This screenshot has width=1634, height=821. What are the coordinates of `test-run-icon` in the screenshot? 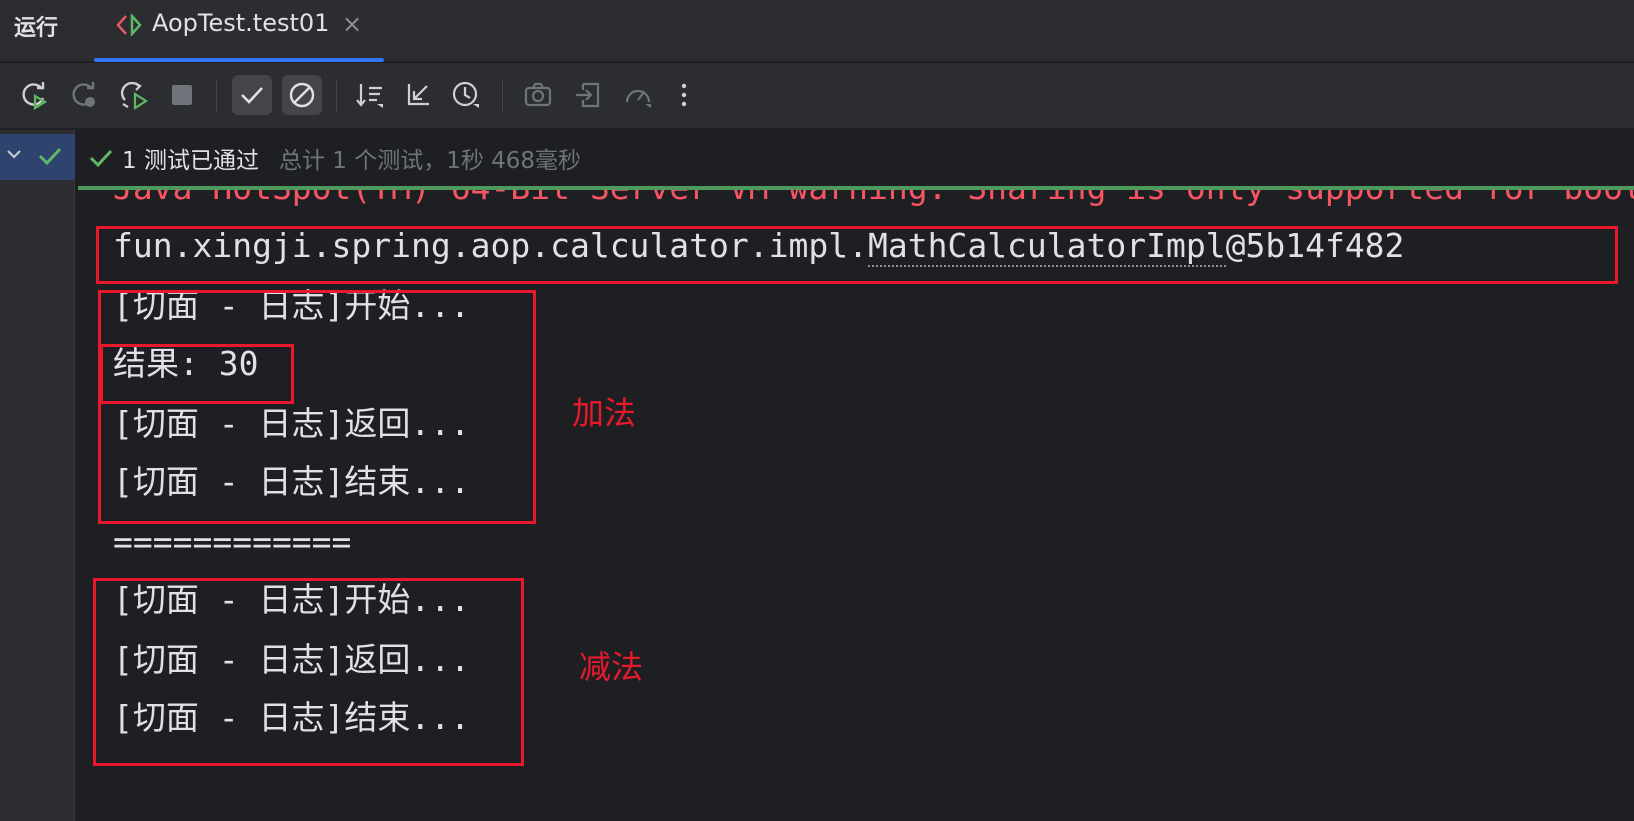 It's located at (129, 25).